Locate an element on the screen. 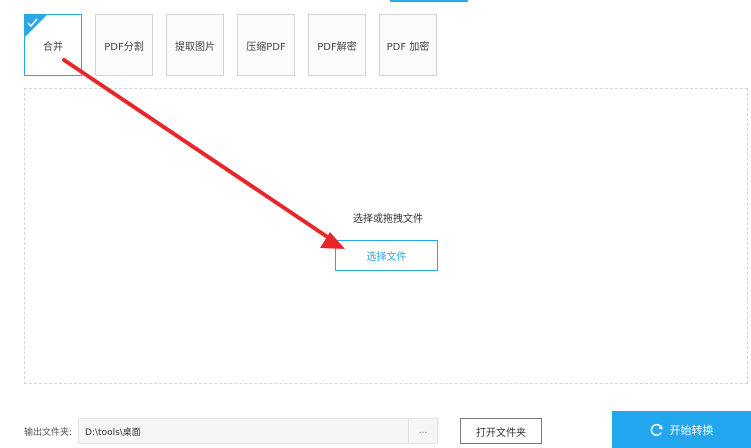 The image size is (751, 448). tab-label: PDF解密 is located at coordinates (337, 47).